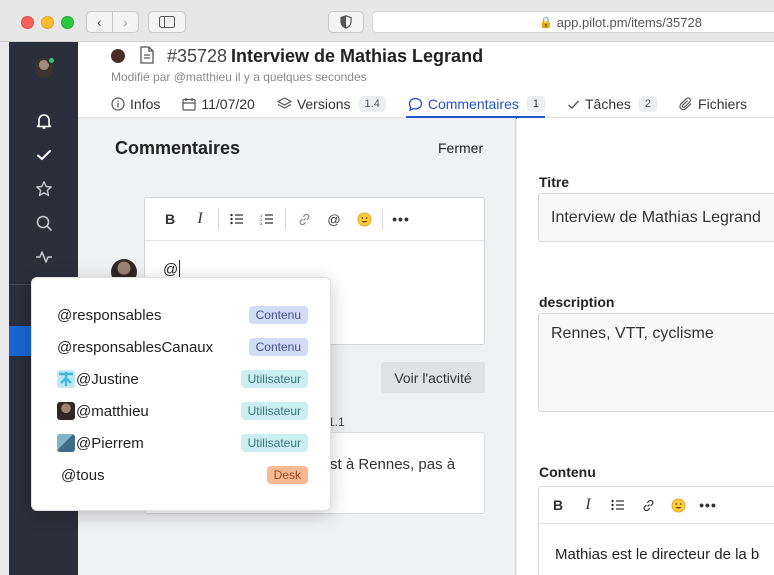 This screenshot has height=575, width=774. I want to click on mention-item-responsablescanaux: @responsablesCanaux Contenu, so click(182, 347).